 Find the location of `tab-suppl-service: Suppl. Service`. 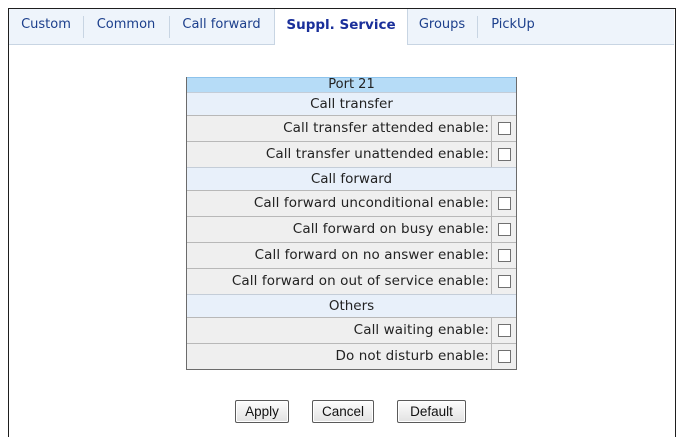

tab-suppl-service: Suppl. Service is located at coordinates (341, 27).